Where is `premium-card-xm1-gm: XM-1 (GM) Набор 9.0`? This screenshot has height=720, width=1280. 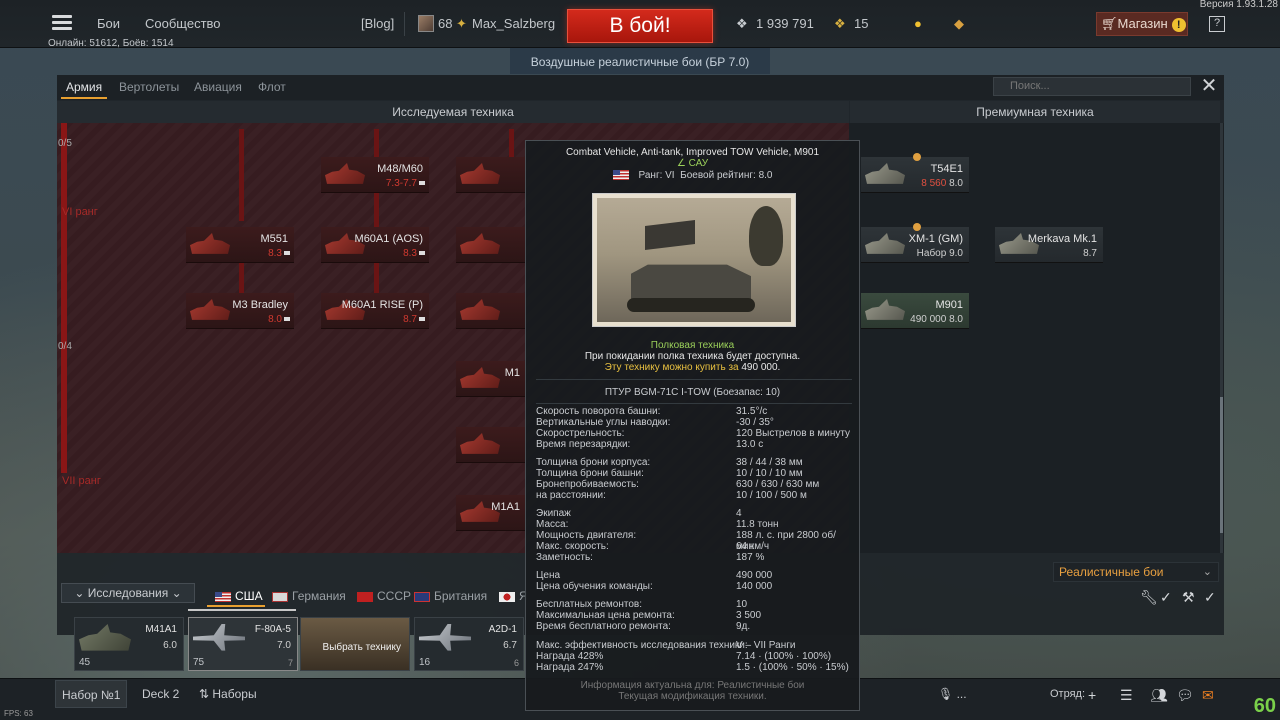
premium-card-xm1-gm: XM-1 (GM) Набор 9.0 is located at coordinates (915, 243).